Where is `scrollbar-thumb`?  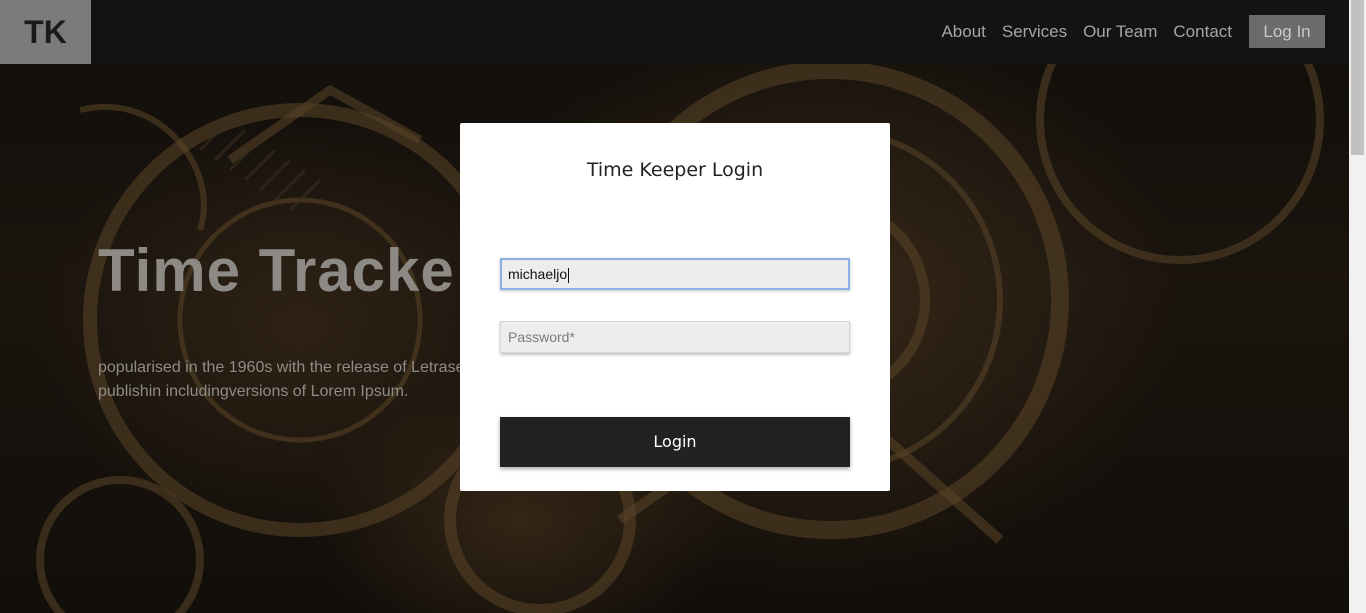 scrollbar-thumb is located at coordinates (1357, 77).